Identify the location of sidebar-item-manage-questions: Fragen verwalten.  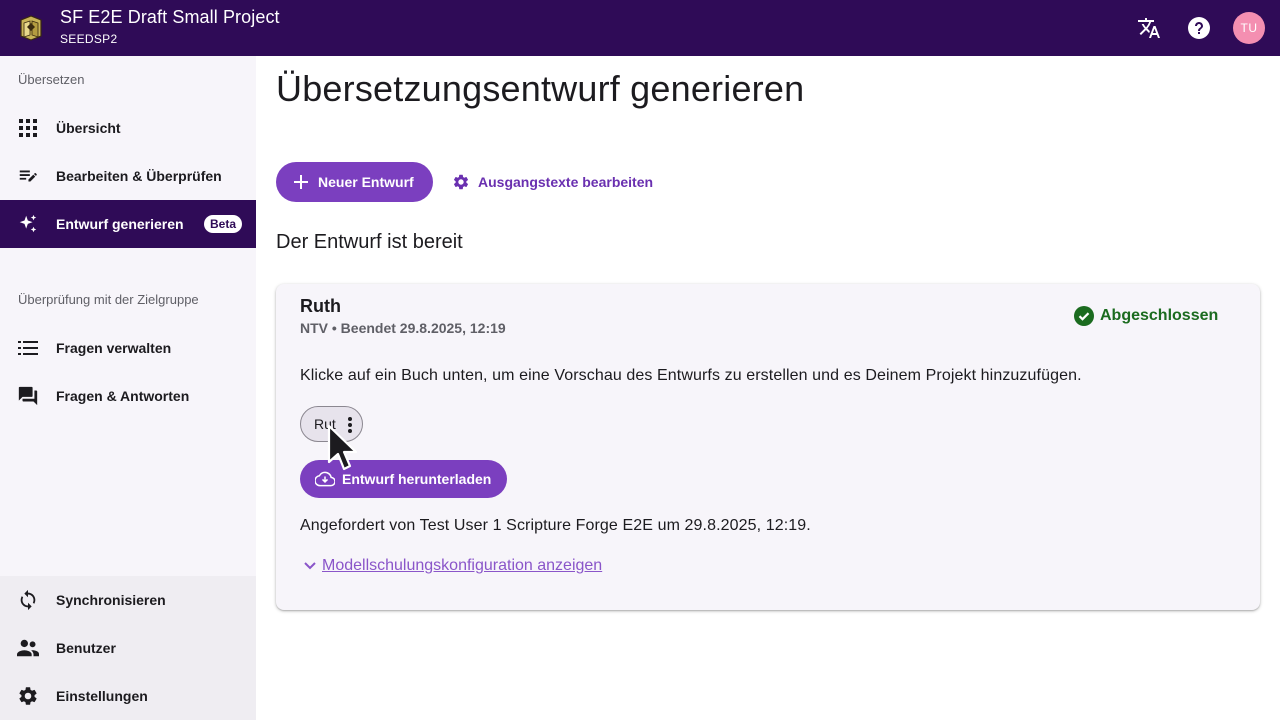
(128, 348).